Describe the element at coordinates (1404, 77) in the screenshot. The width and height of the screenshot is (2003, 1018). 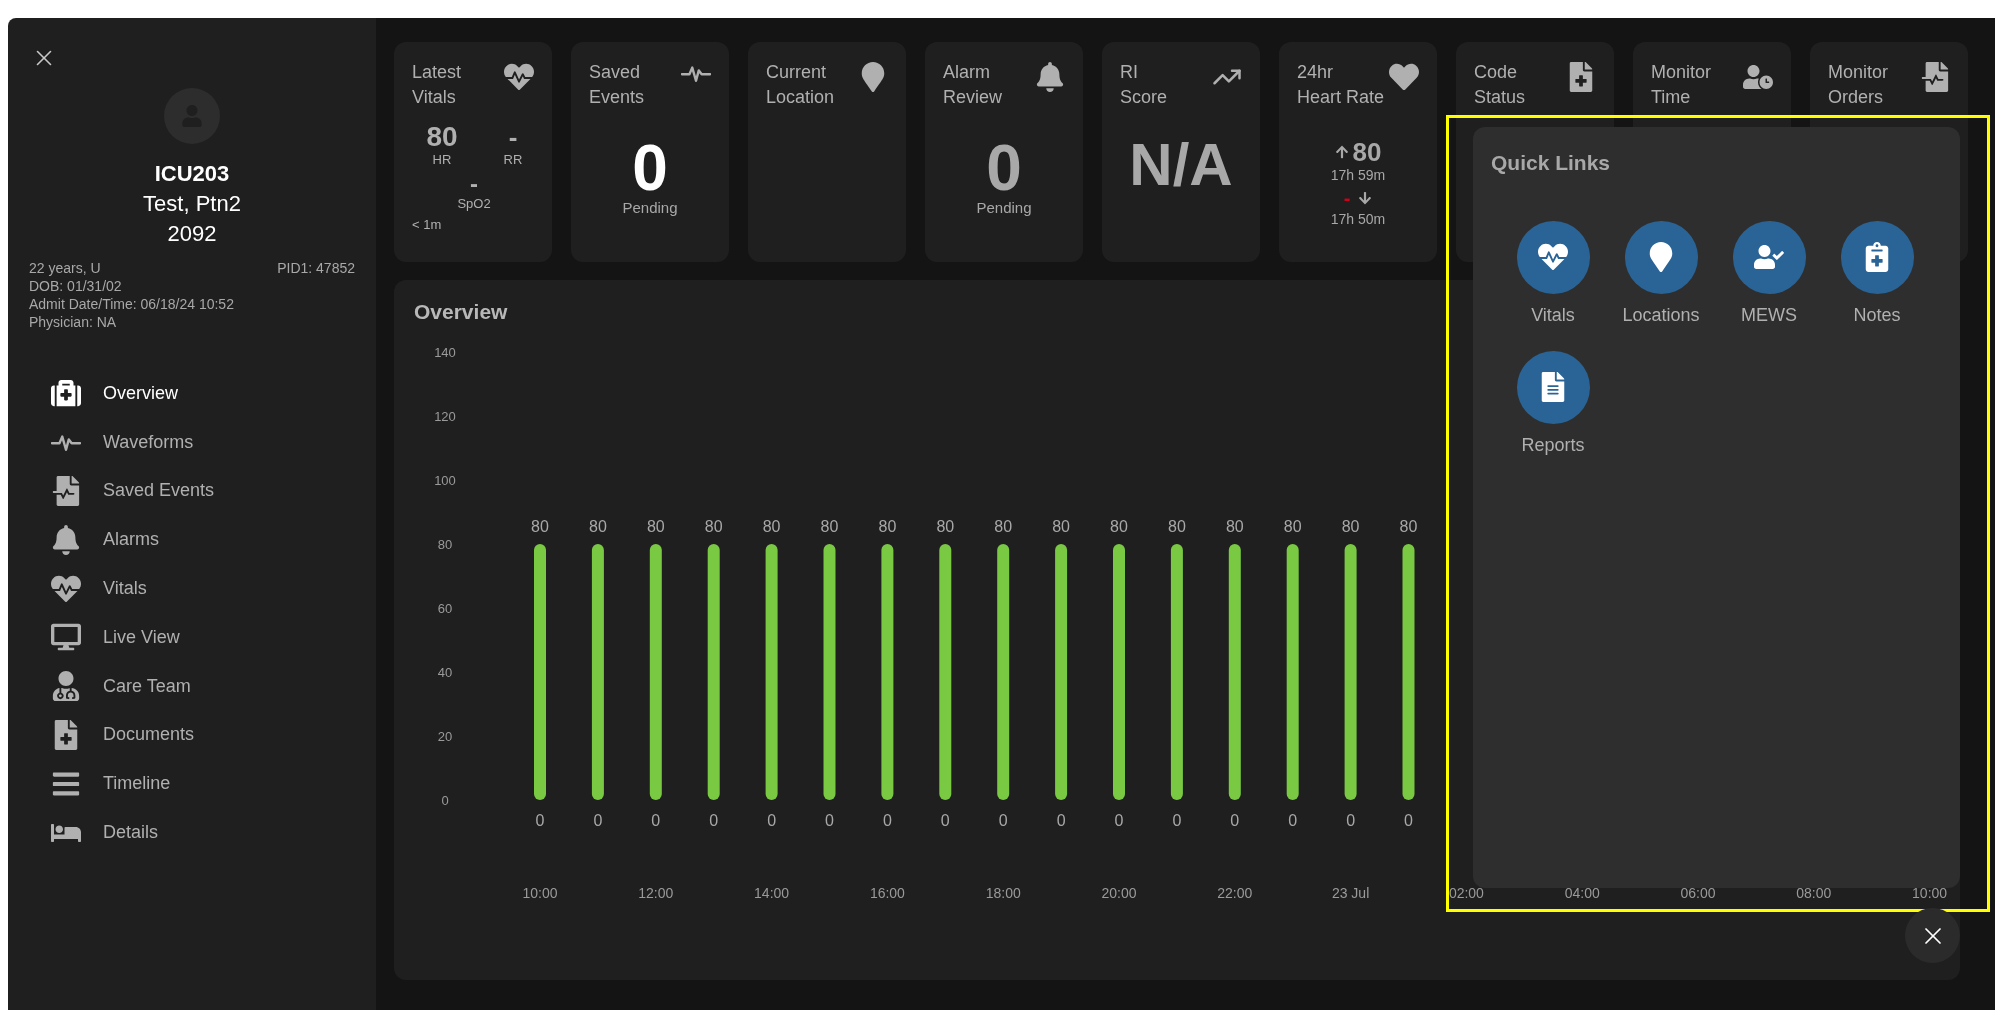
I see `heart-icon` at that location.